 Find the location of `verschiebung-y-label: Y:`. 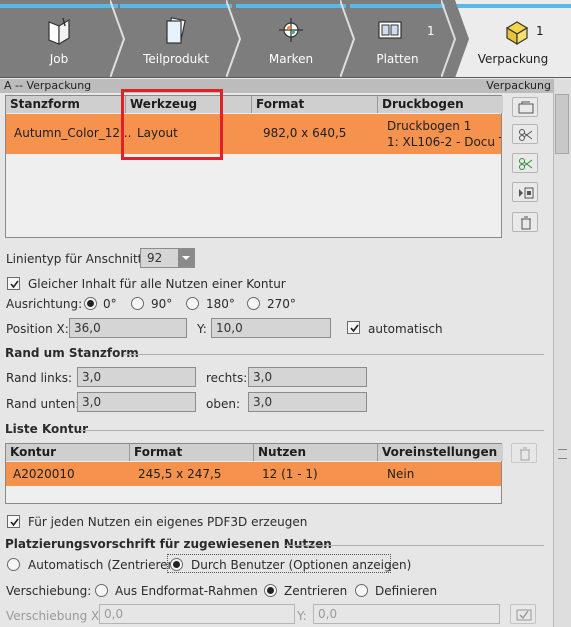

verschiebung-y-label: Y: is located at coordinates (302, 616).